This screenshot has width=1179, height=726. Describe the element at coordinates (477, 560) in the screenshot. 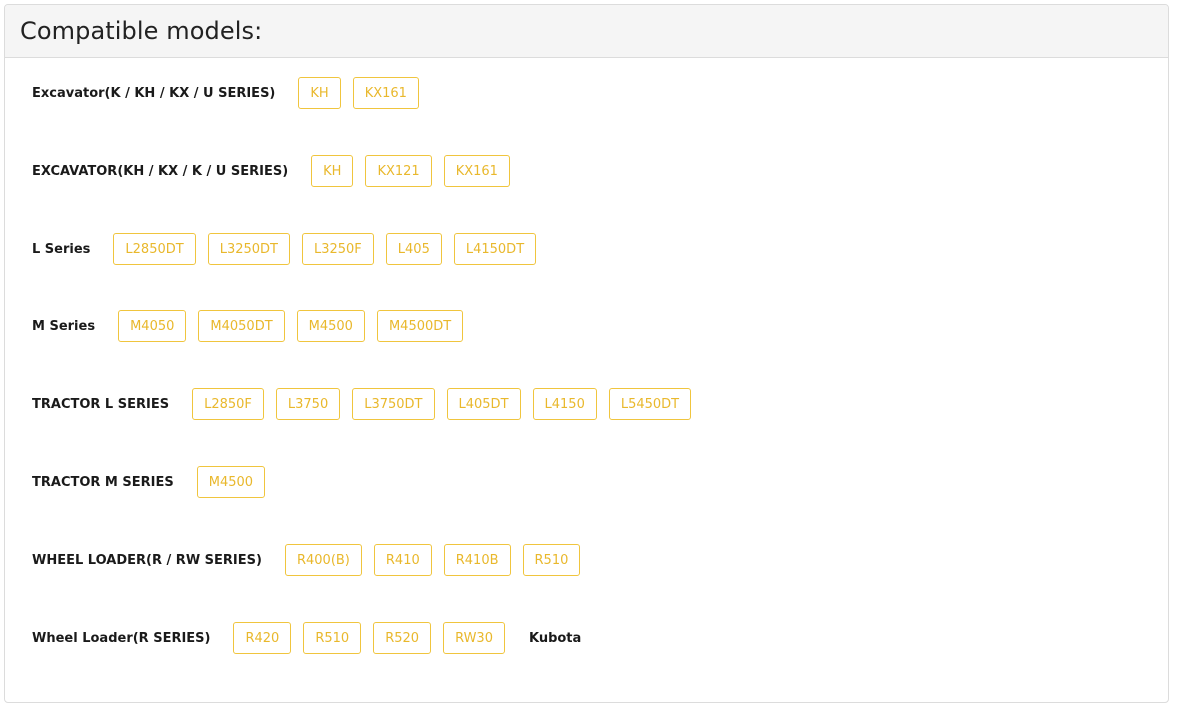

I see `model-tag: R410B` at that location.